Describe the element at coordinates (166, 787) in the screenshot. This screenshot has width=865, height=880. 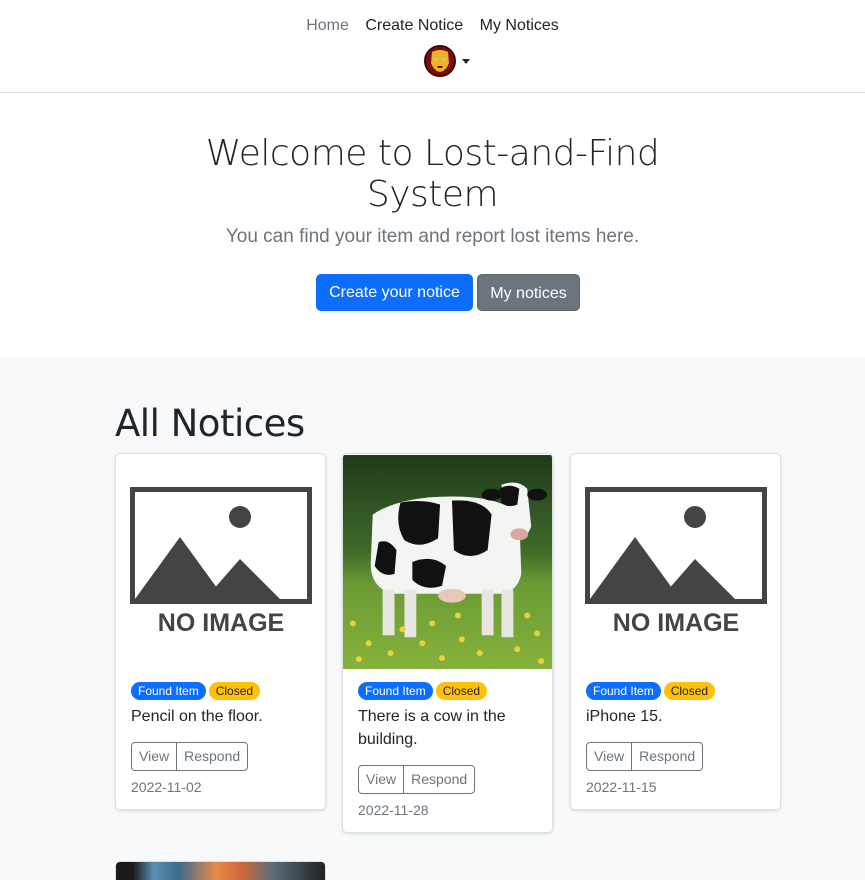
I see `notice-date: 2022-11-02` at that location.